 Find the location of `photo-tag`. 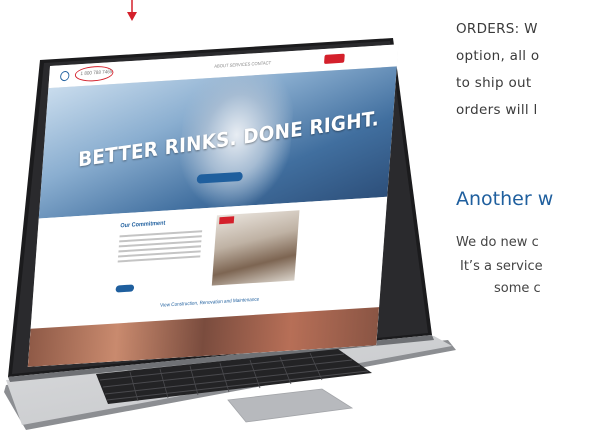

photo-tag is located at coordinates (227, 220).